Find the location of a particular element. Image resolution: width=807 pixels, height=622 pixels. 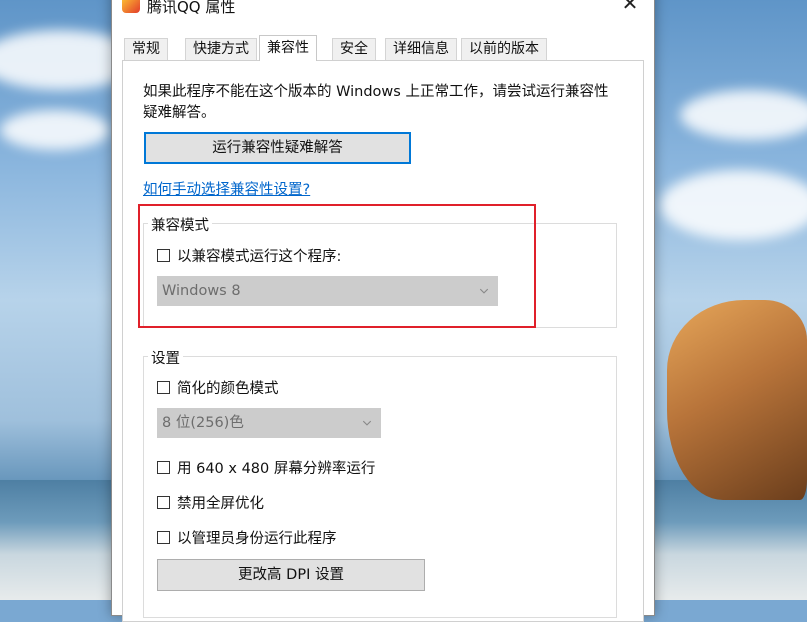

reduced-color-label: 简化的颜色模式 is located at coordinates (228, 389).